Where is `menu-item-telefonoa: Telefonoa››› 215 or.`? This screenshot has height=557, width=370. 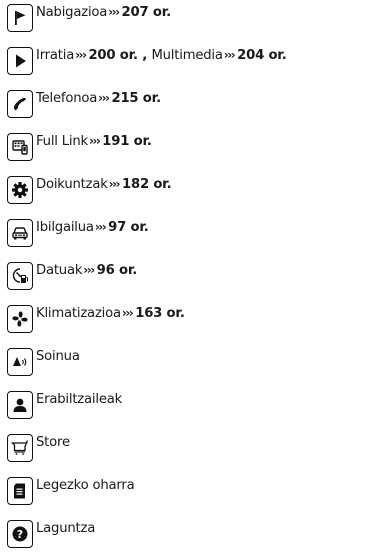 menu-item-telefonoa: Telefonoa››› 215 or. is located at coordinates (84, 104).